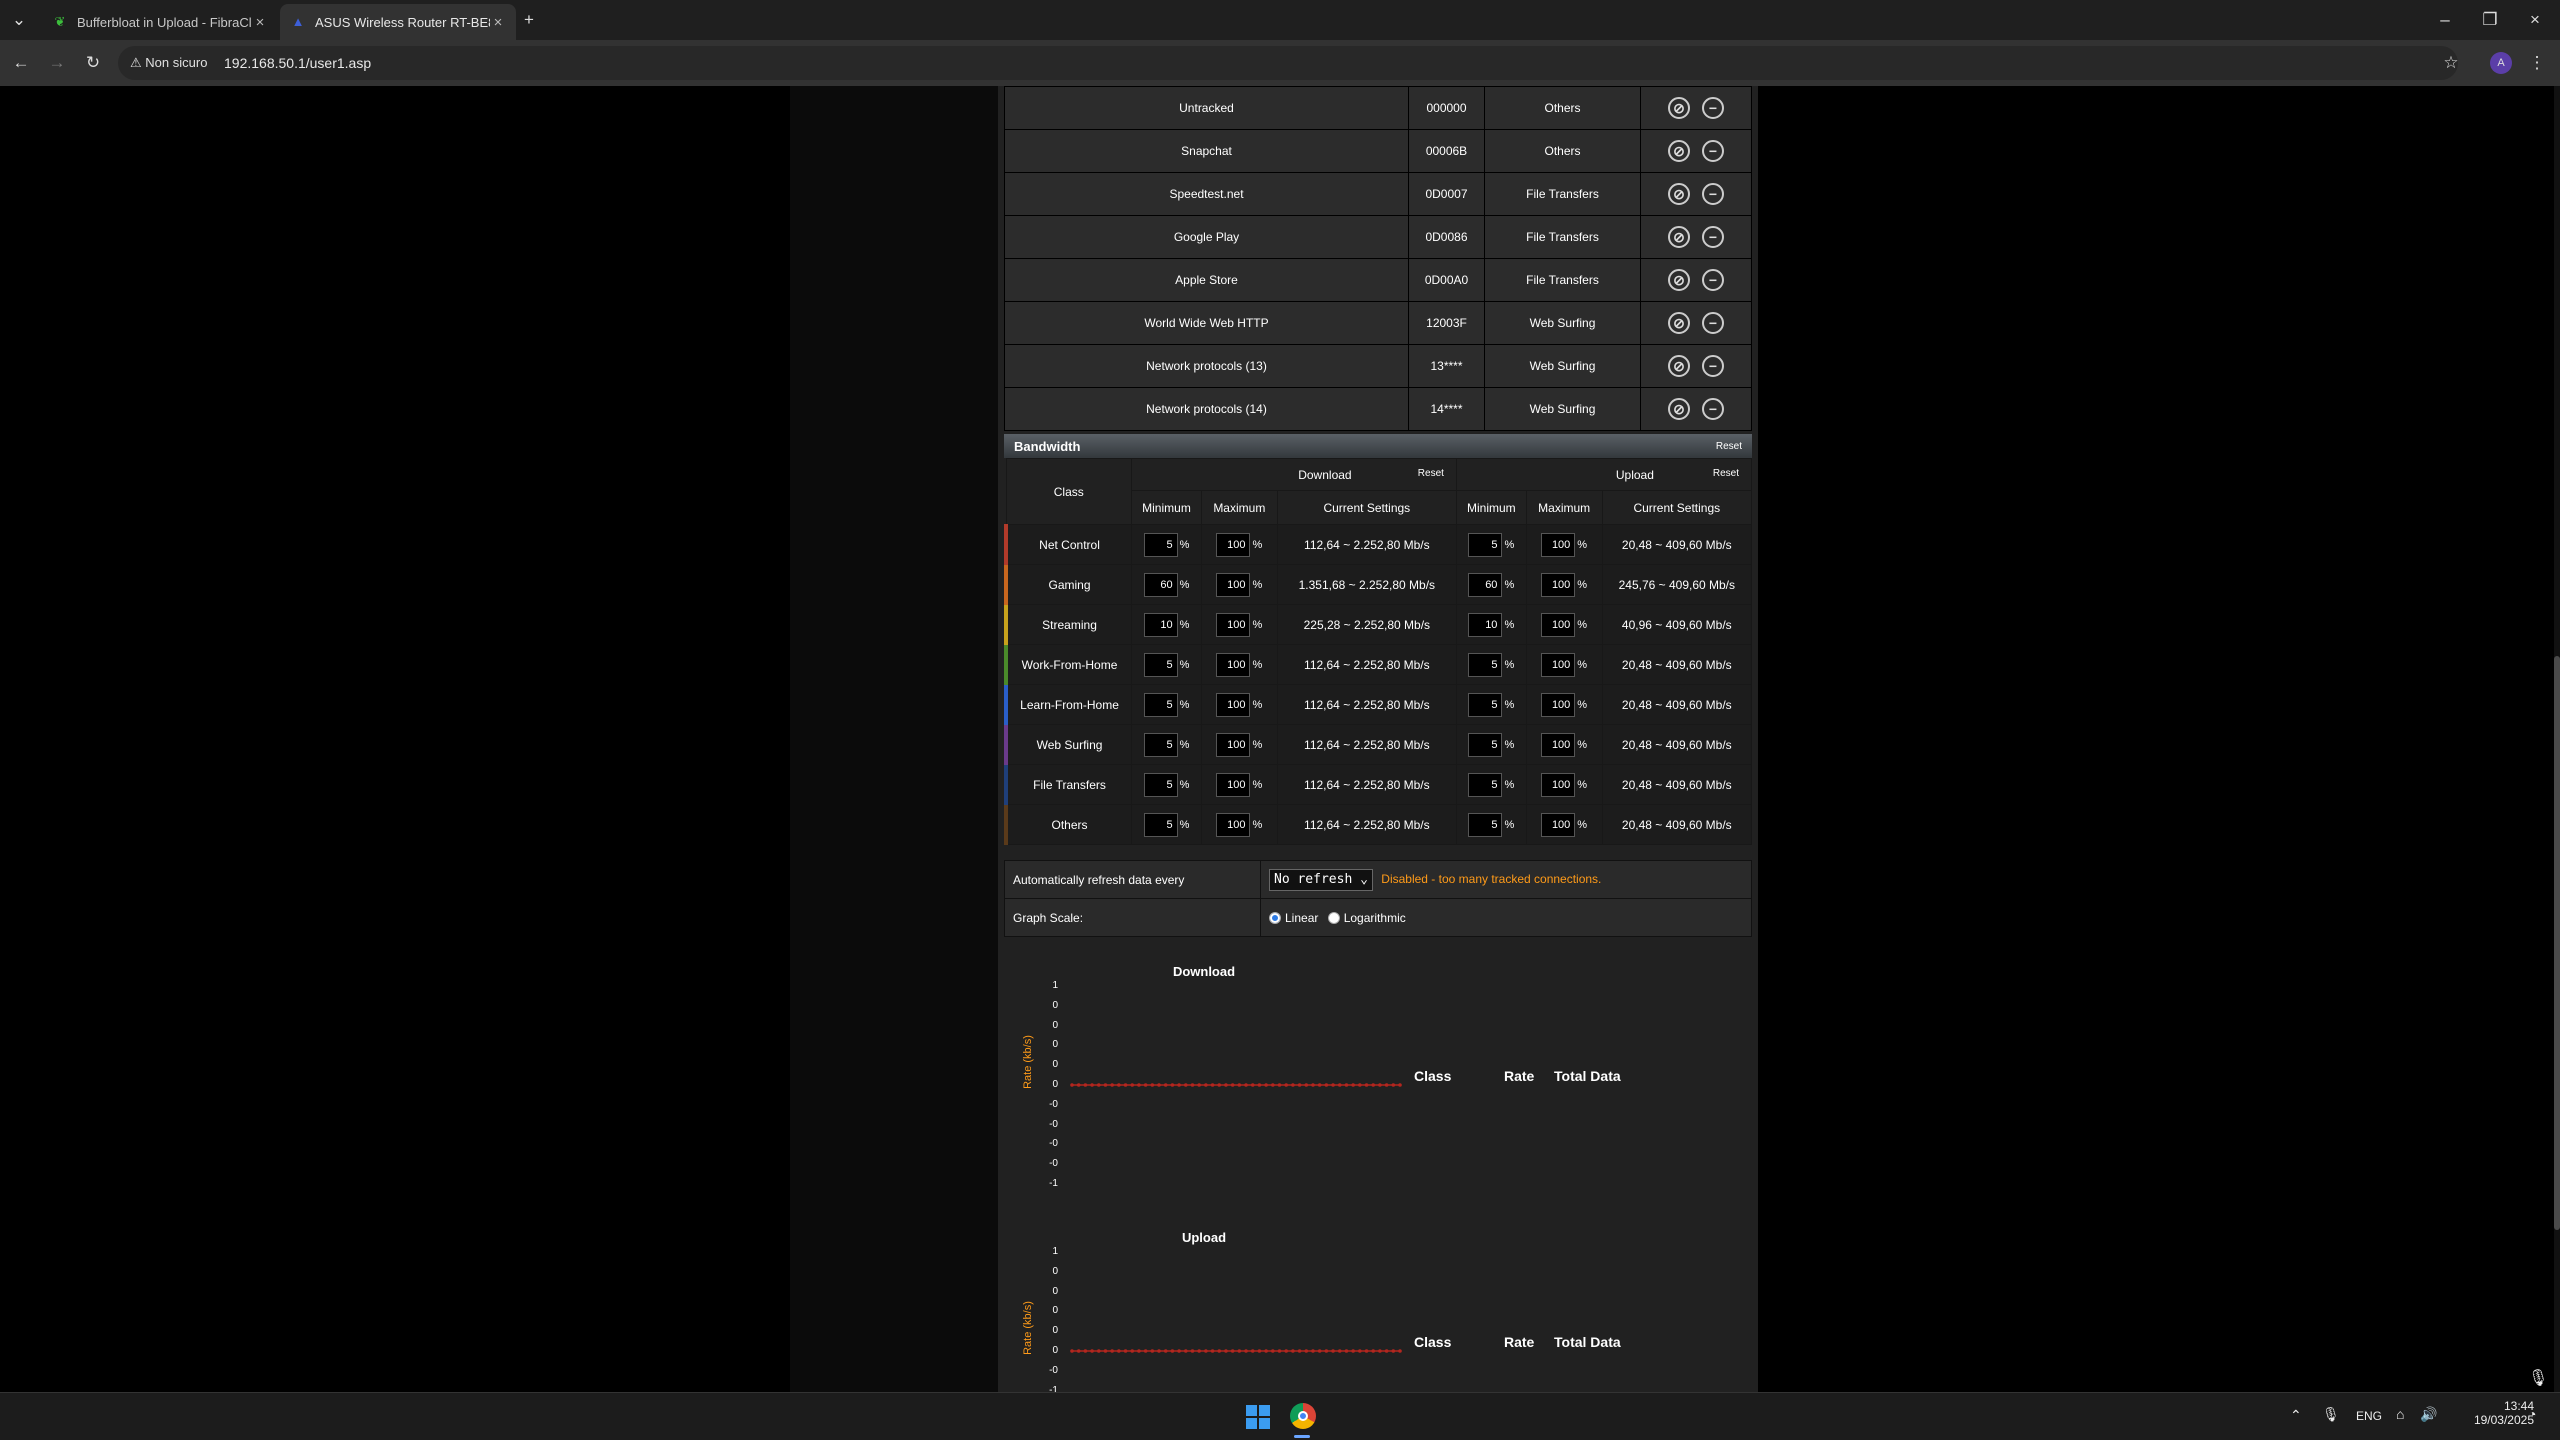  What do you see at coordinates (2400, 1414) in the screenshot?
I see `network-icon: ⌂` at bounding box center [2400, 1414].